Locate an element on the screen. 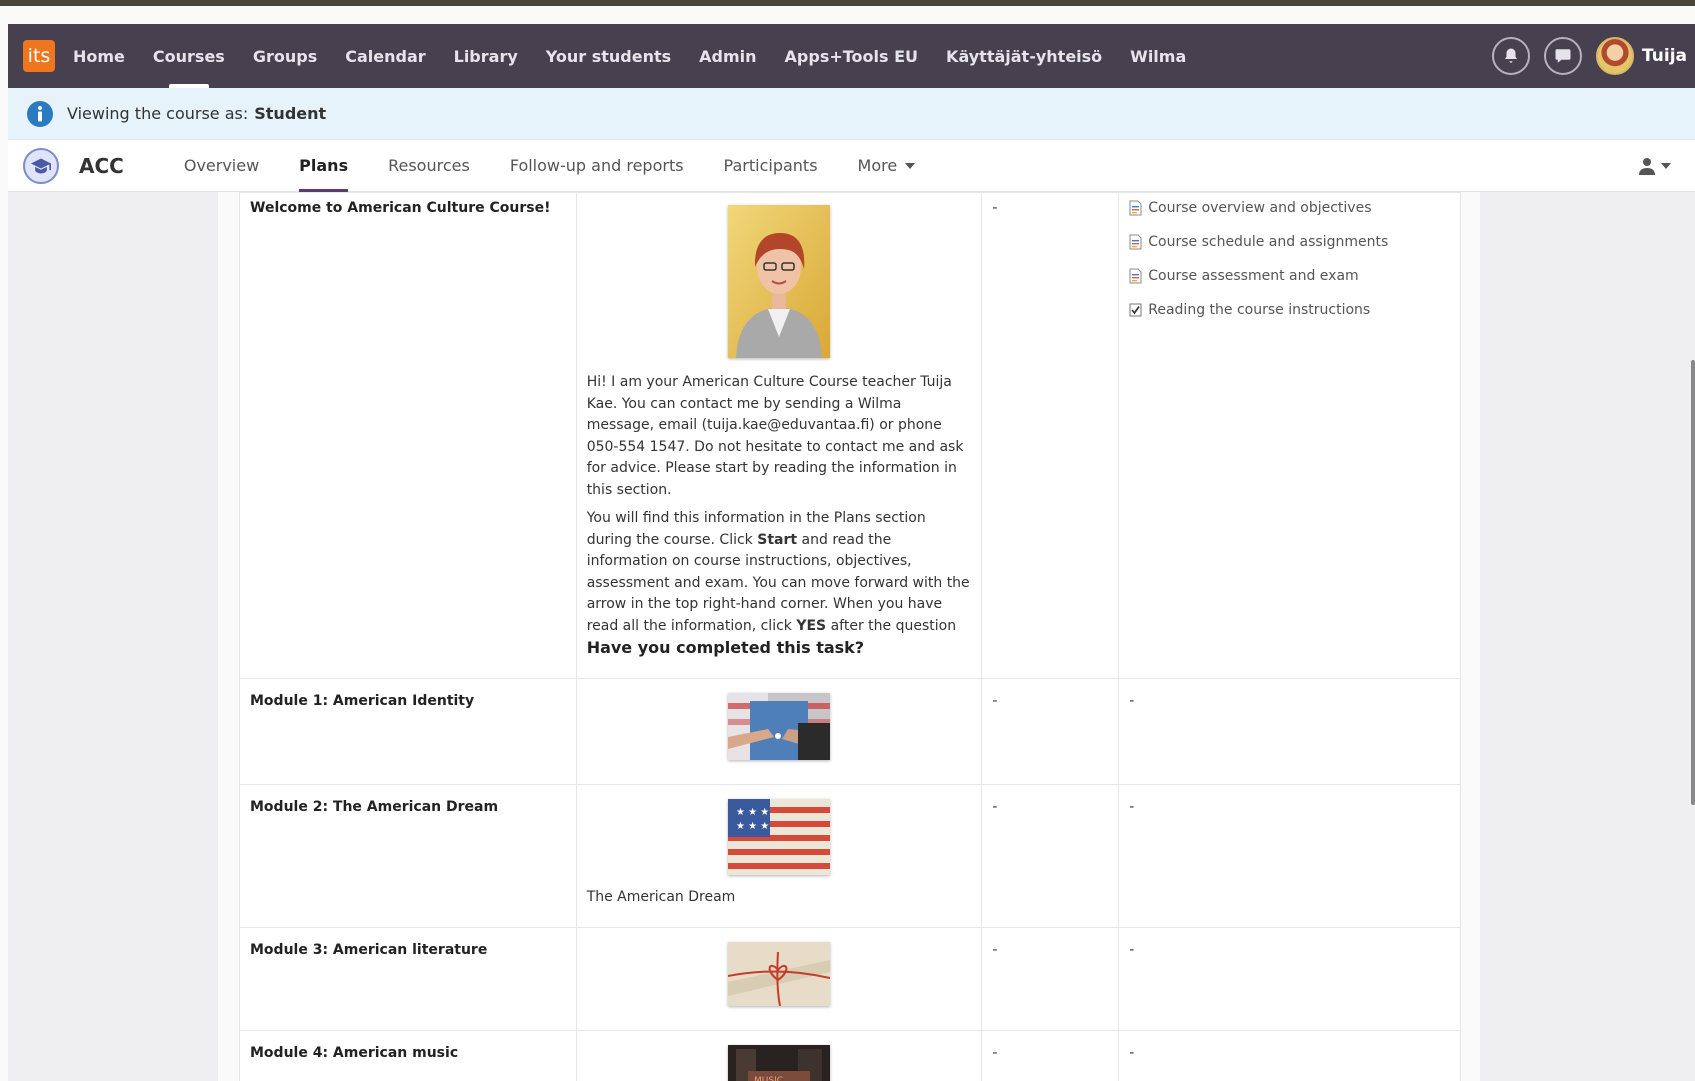 The width and height of the screenshot is (1695, 1081). tab-more: More is located at coordinates (887, 166).